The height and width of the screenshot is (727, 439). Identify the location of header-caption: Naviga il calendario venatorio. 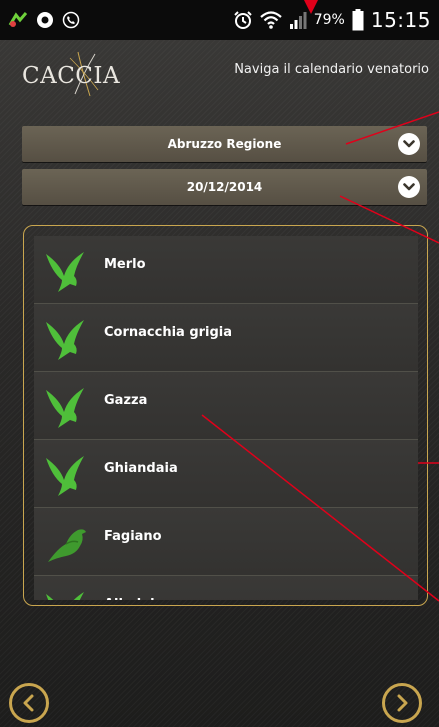
(331, 69).